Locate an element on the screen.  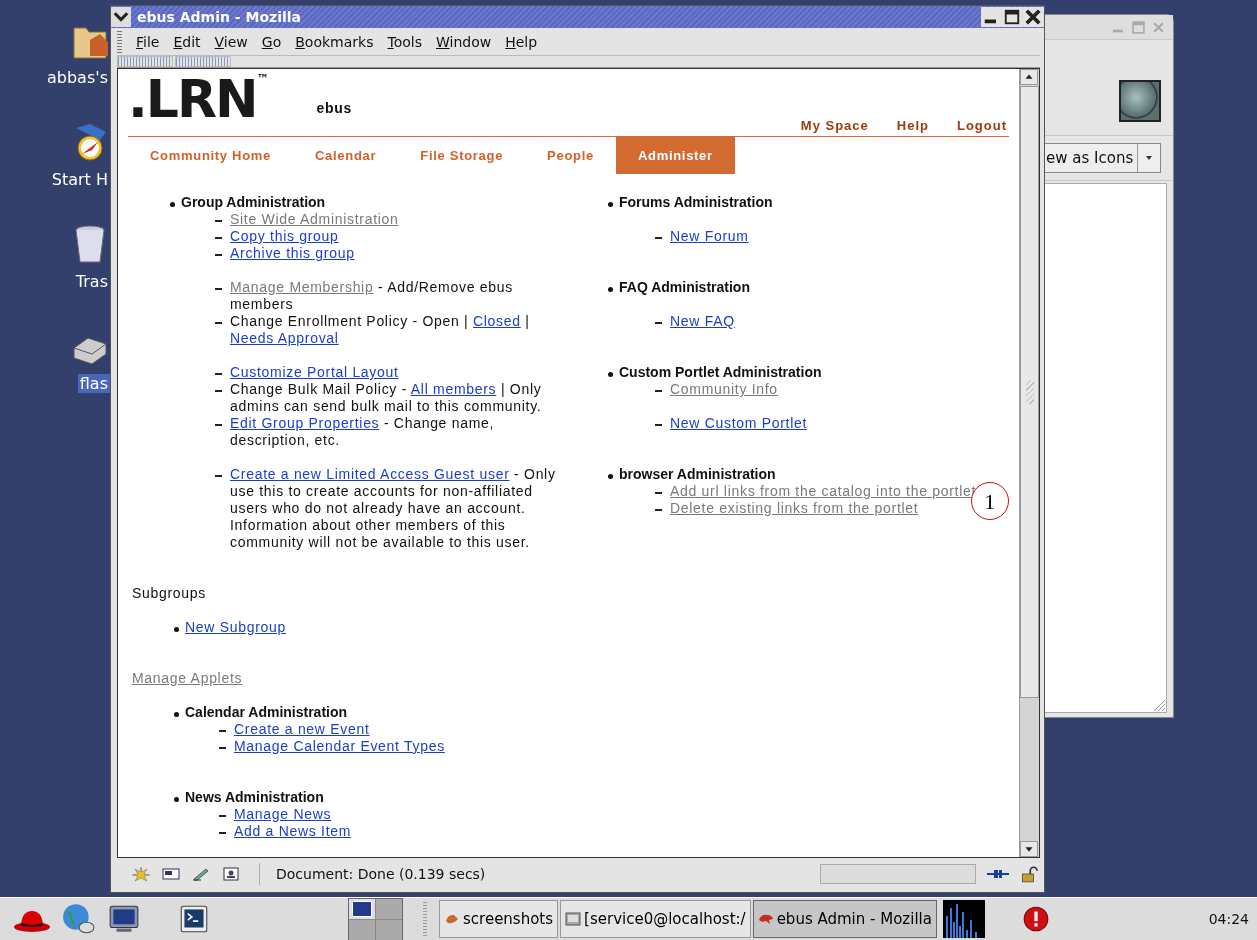
item-text: Change Enrollment Policy - Open | Closed | Needs Approval is located at coordinates (380, 330).